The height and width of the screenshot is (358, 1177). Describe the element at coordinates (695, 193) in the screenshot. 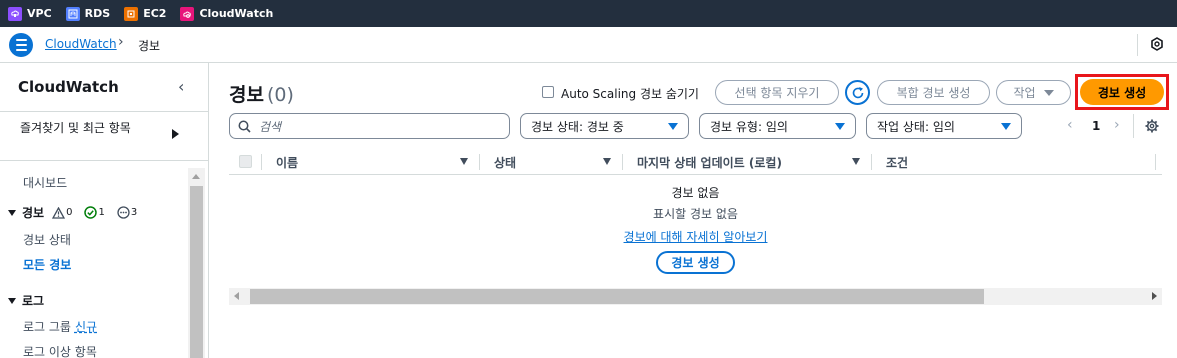

I see `empty-state-title: 경보 없음` at that location.